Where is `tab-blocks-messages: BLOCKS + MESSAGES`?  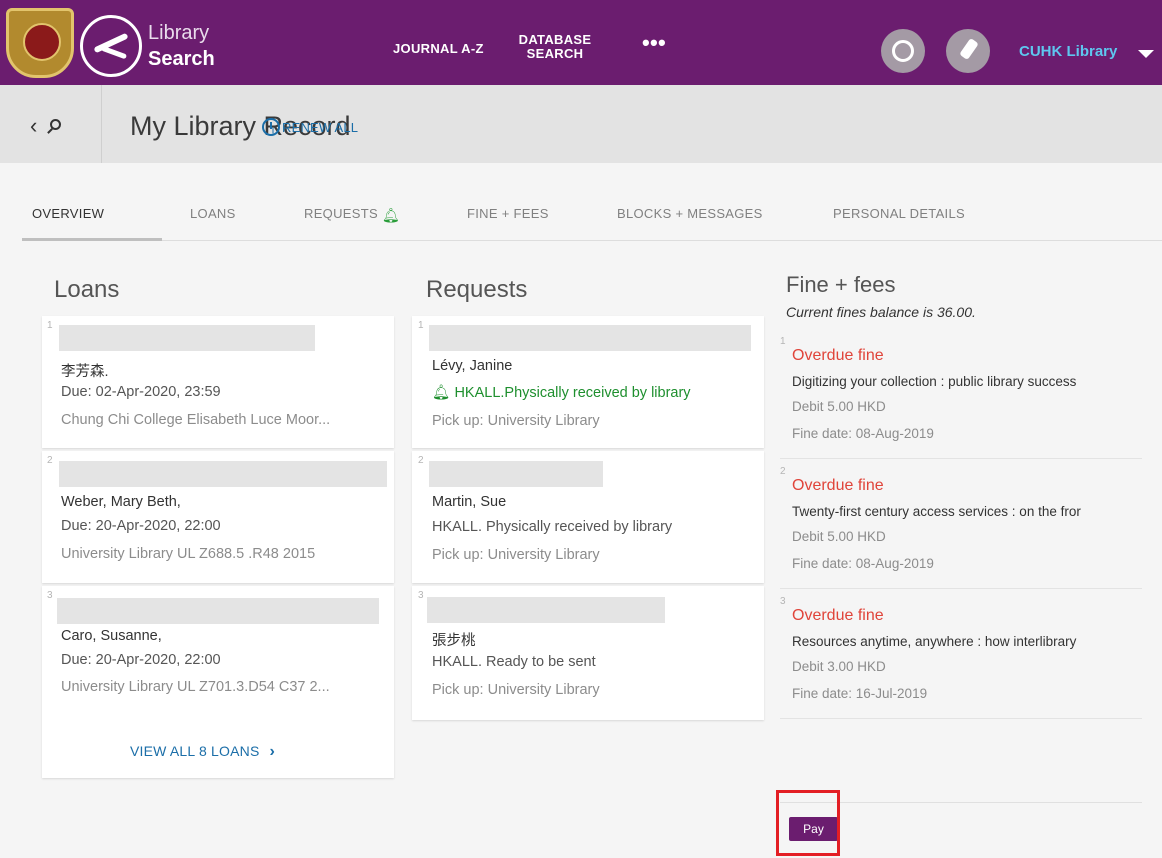
tab-blocks-messages: BLOCKS + MESSAGES is located at coordinates (690, 213).